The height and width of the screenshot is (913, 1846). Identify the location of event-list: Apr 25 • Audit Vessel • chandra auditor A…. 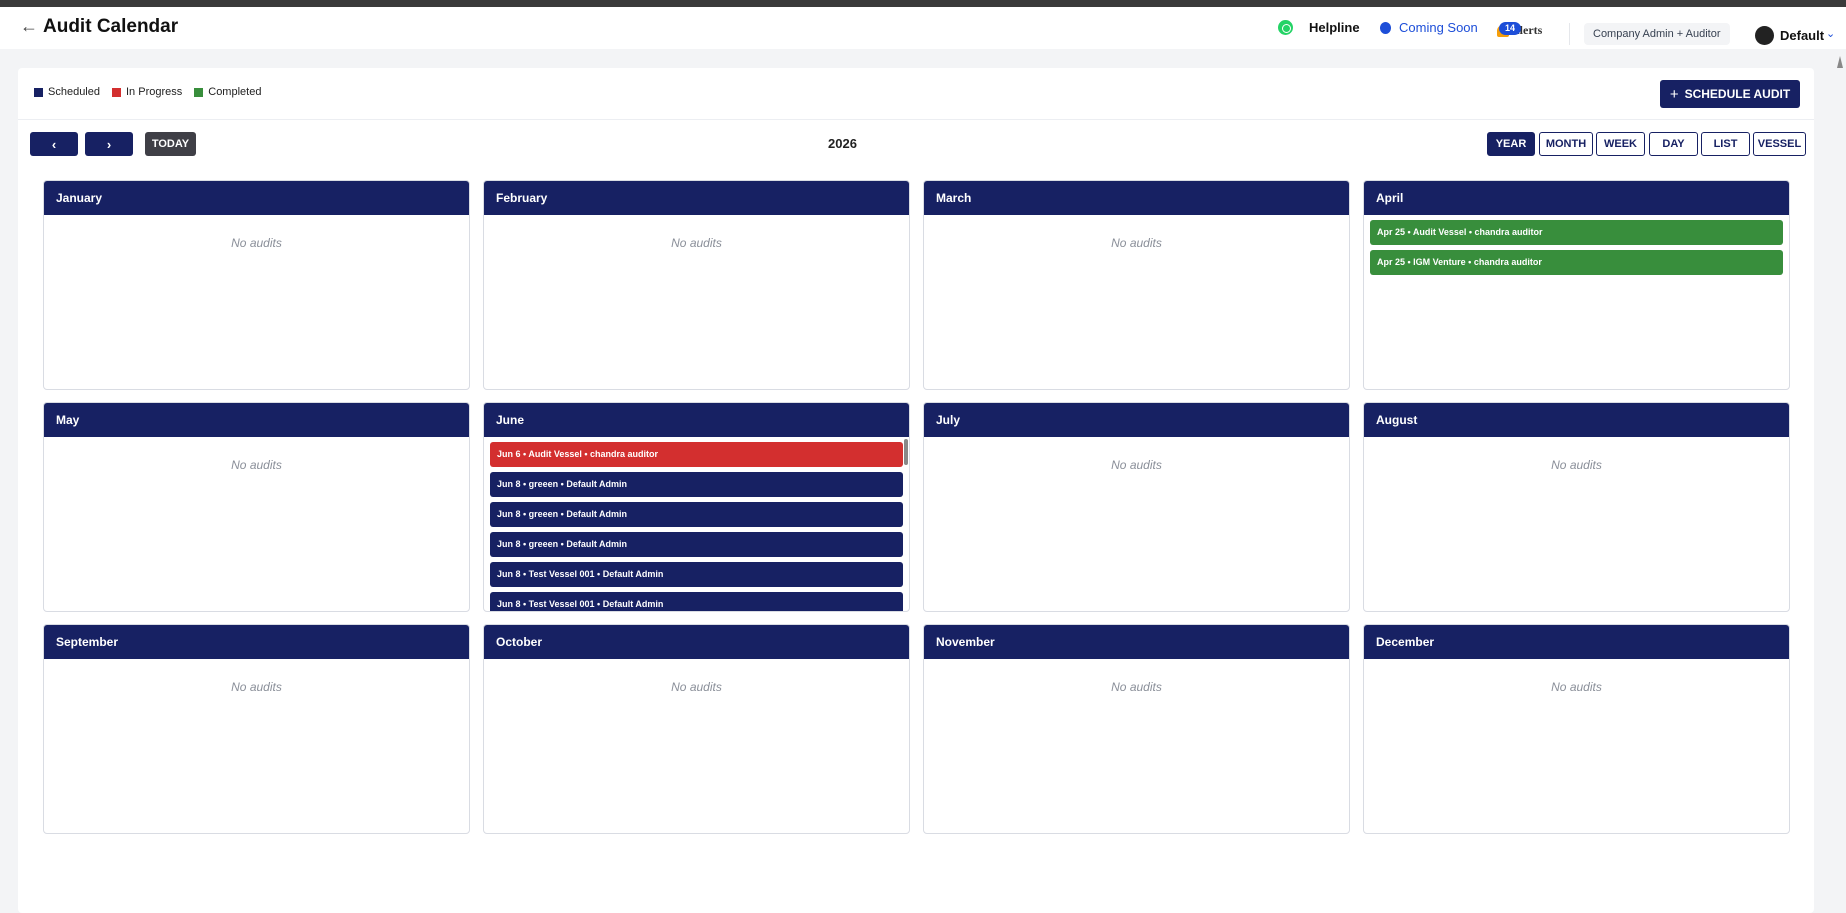
(1576, 302).